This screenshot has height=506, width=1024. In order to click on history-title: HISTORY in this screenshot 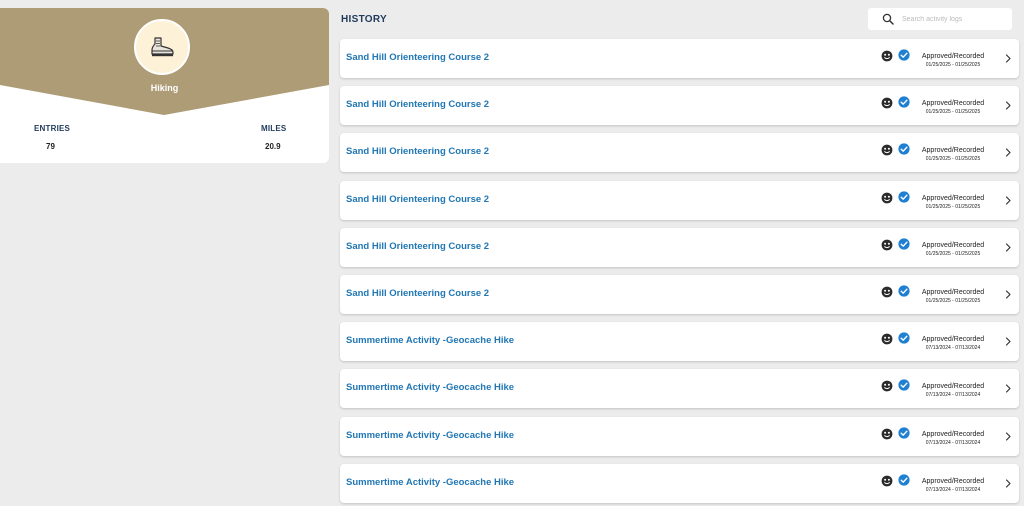, I will do `click(364, 19)`.